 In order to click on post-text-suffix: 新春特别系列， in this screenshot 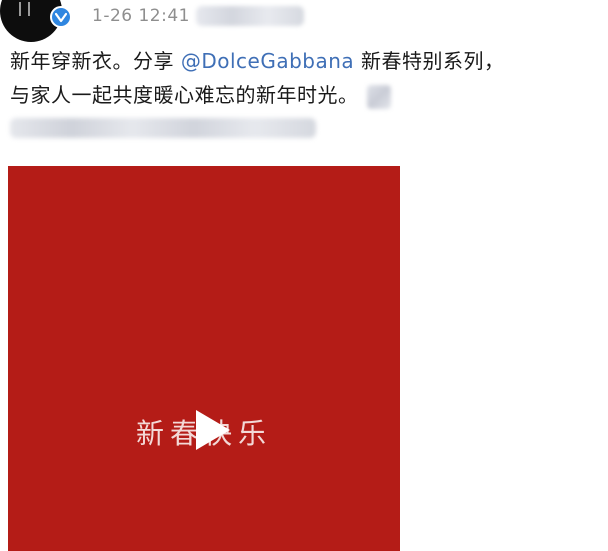, I will do `click(429, 61)`.